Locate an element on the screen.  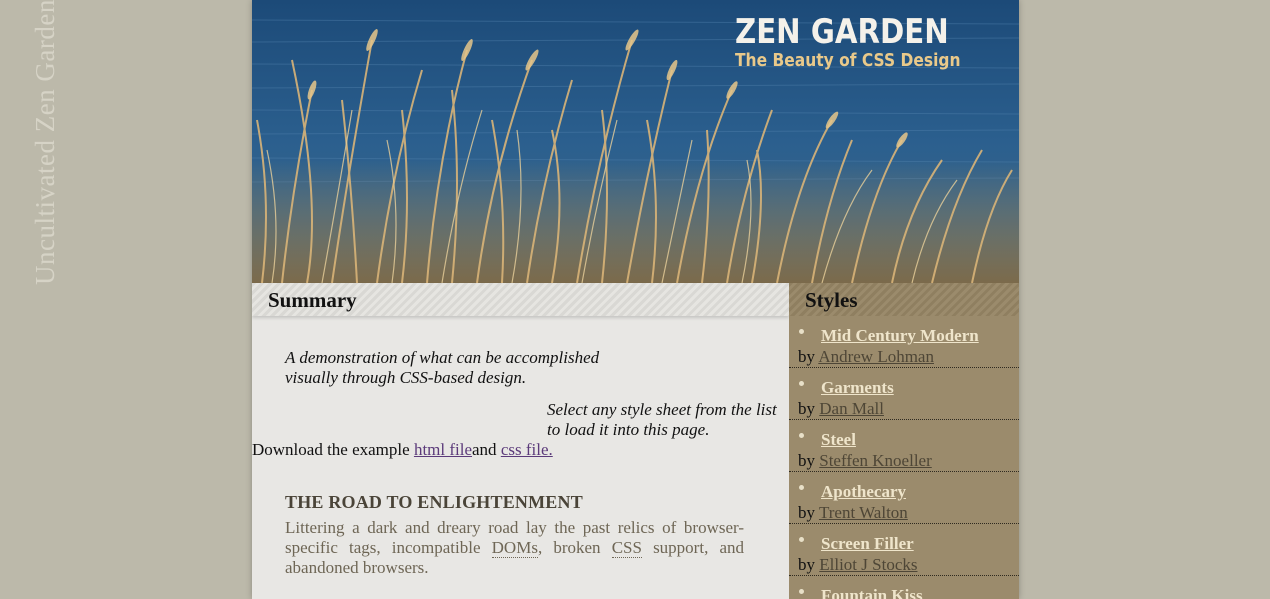
author-link: Dan Mall is located at coordinates (851, 408).